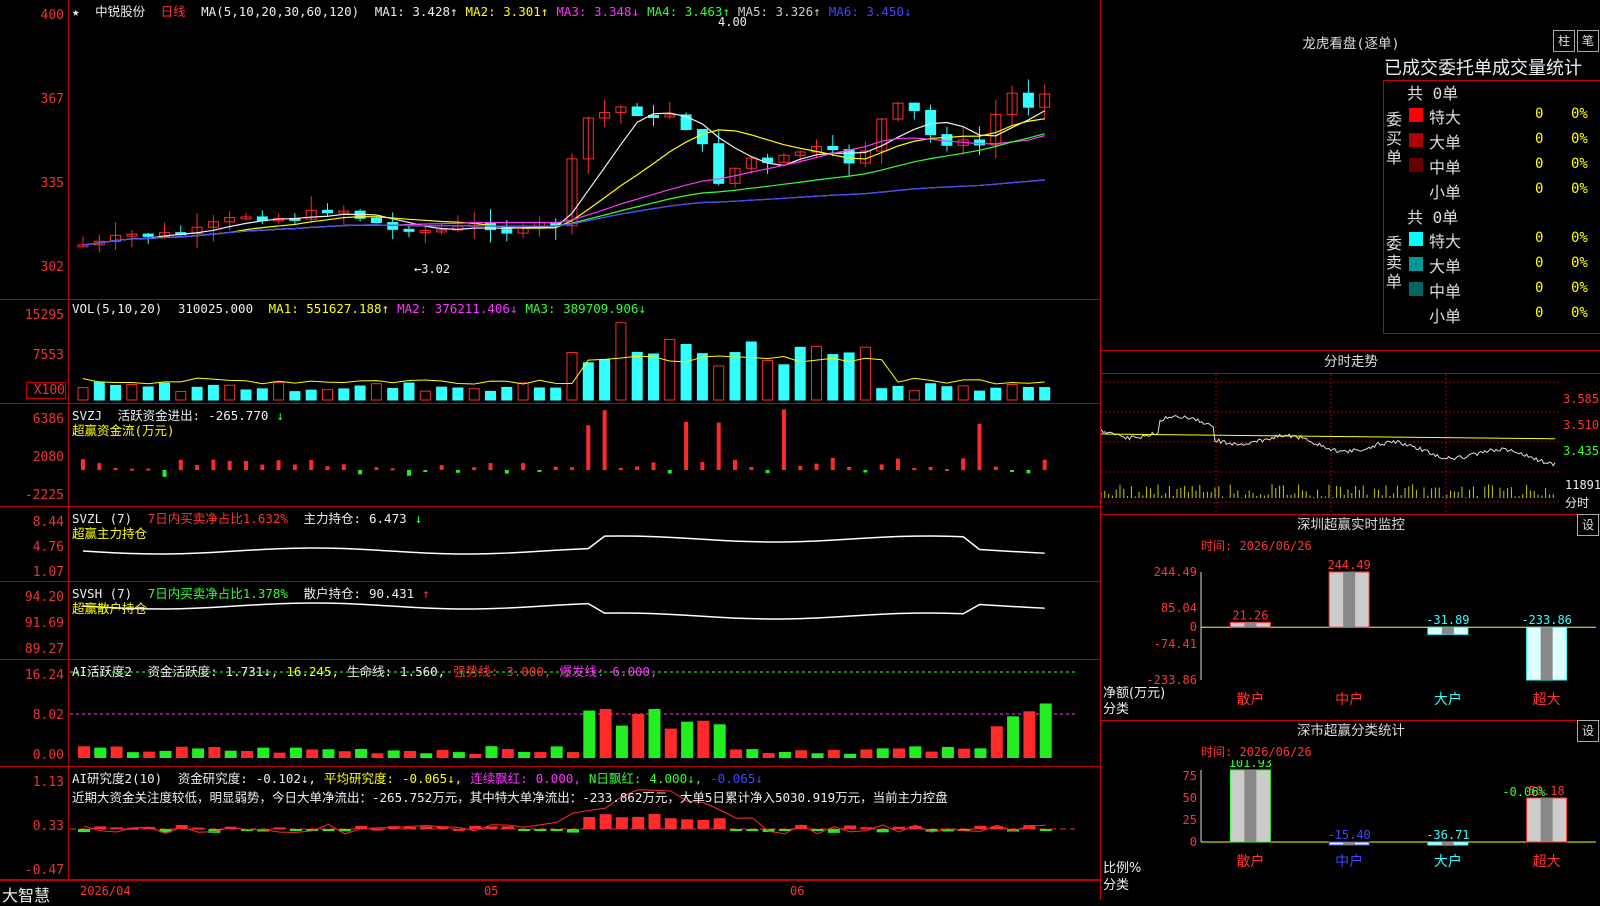 The image size is (1600, 906). What do you see at coordinates (44, 597) in the screenshot?
I see `svsh-y-tick: 94.20` at bounding box center [44, 597].